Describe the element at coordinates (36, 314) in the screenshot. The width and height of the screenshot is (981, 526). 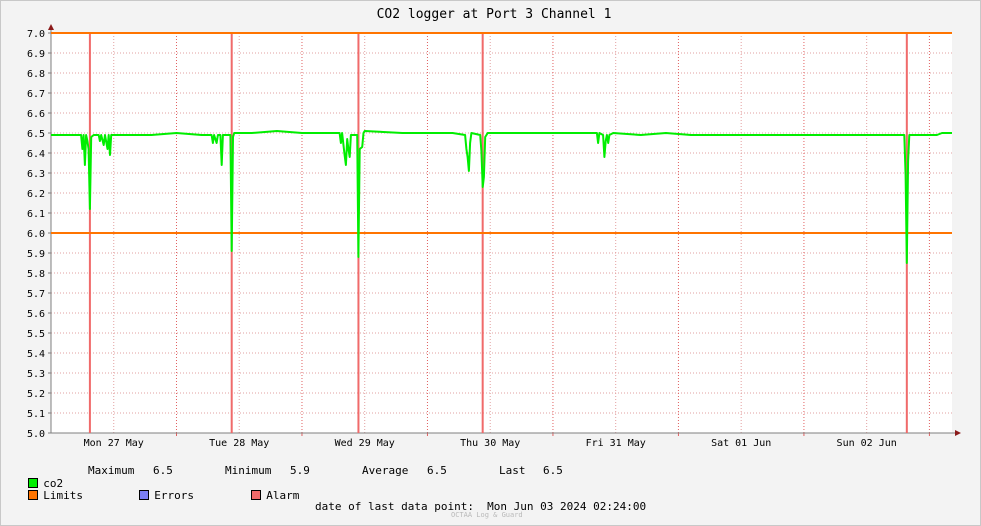
I see `y-tick-label: 5.6` at that location.